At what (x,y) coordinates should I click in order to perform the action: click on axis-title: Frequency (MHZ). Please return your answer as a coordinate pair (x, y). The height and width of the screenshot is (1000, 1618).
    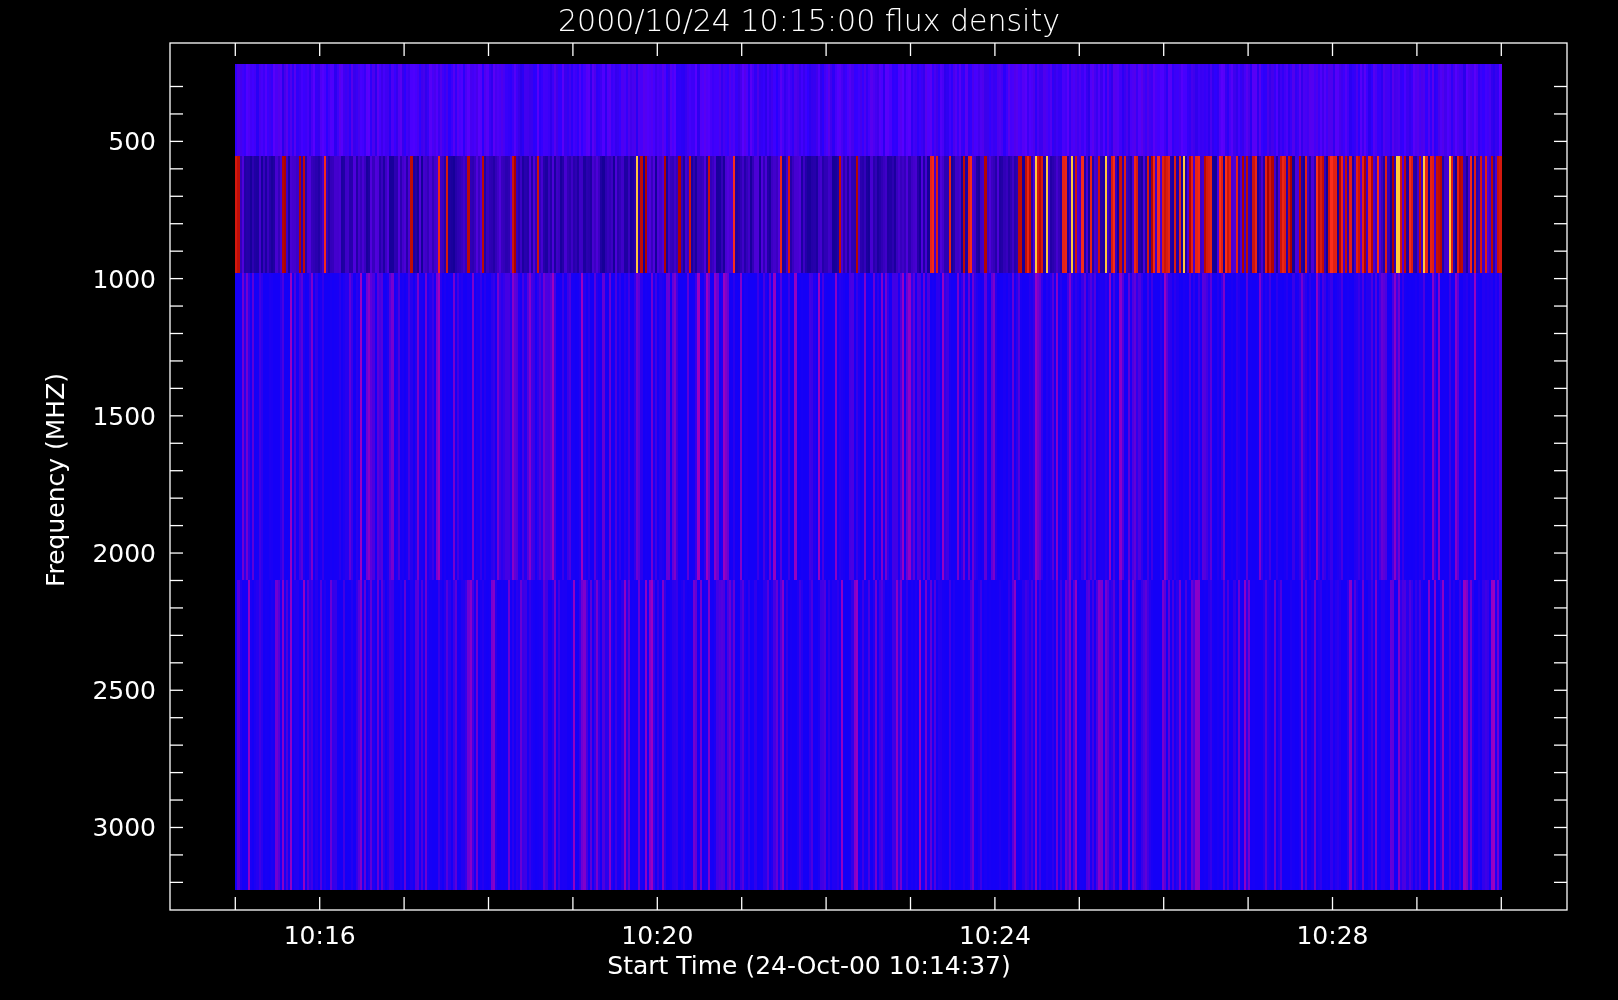
    Looking at the image, I should click on (55, 480).